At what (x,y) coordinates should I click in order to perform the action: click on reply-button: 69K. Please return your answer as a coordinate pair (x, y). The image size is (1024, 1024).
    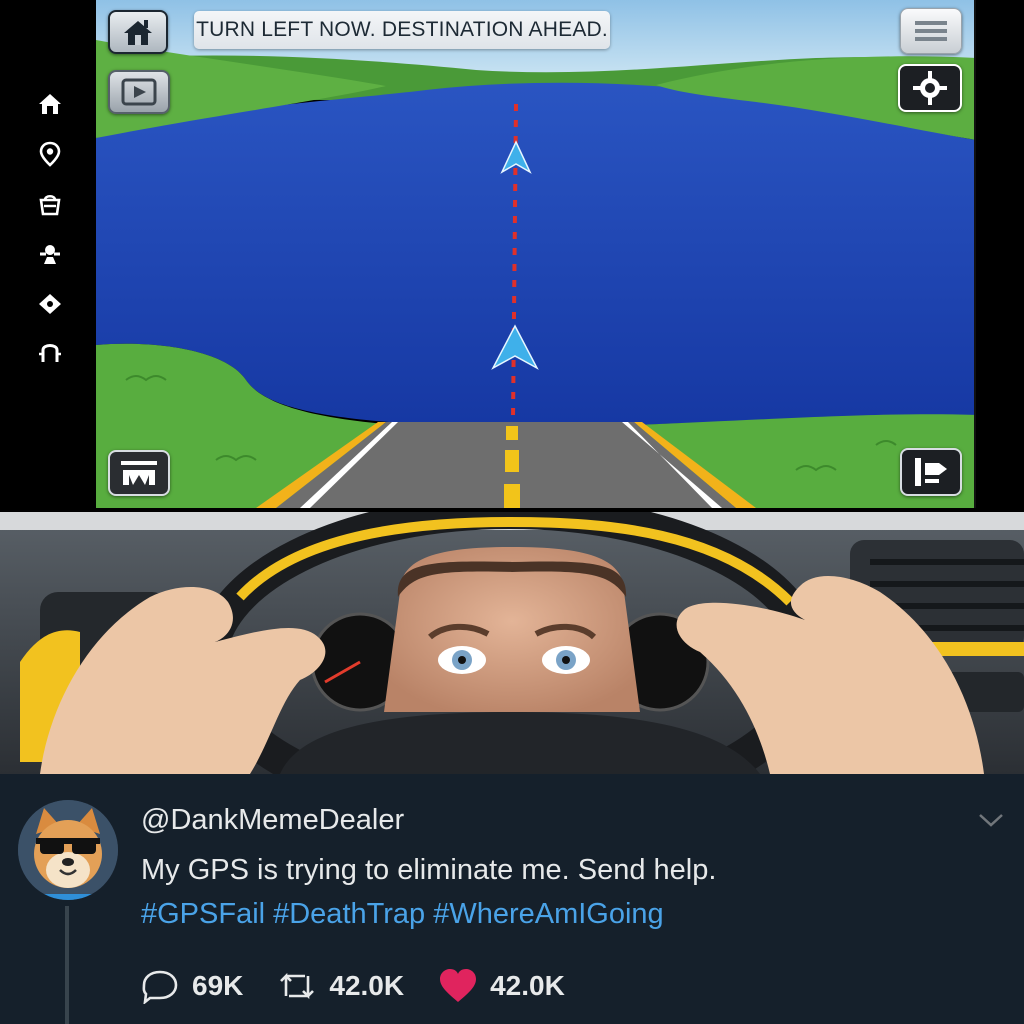
    Looking at the image, I should click on (191, 986).